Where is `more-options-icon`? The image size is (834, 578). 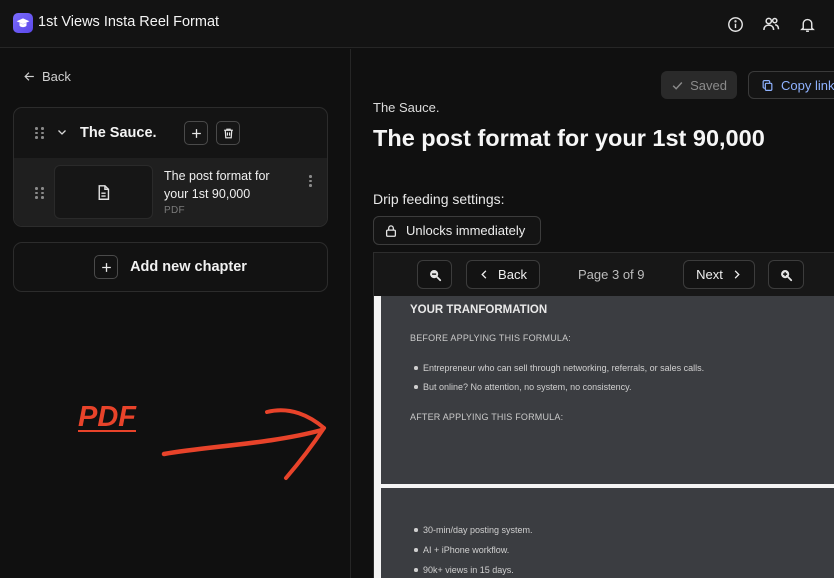
more-options-icon is located at coordinates (310, 181).